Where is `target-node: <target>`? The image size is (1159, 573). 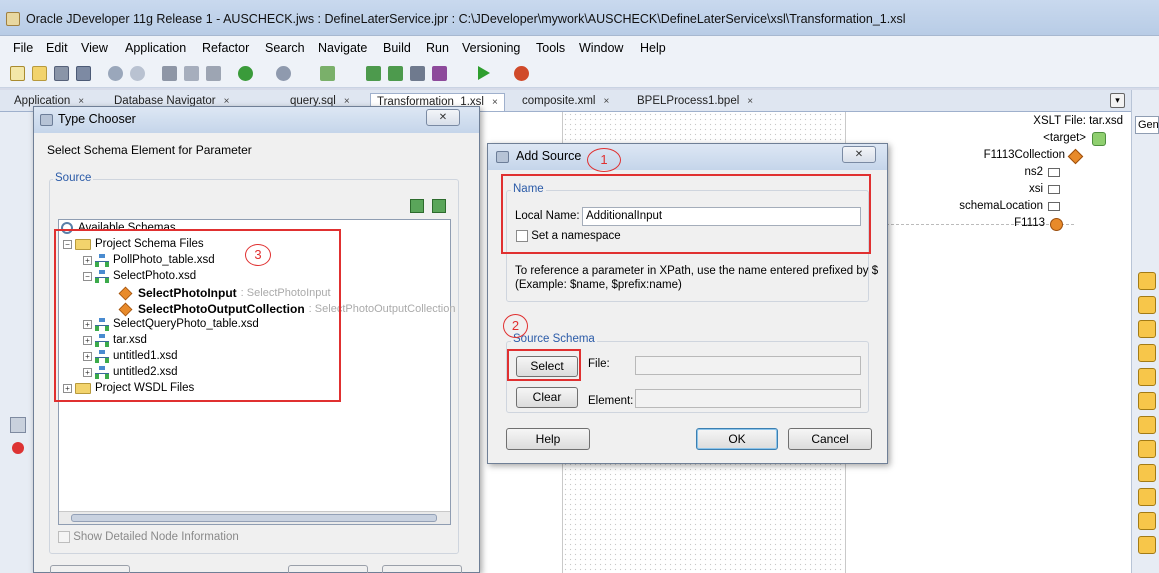 target-node: <target> is located at coordinates (1064, 138).